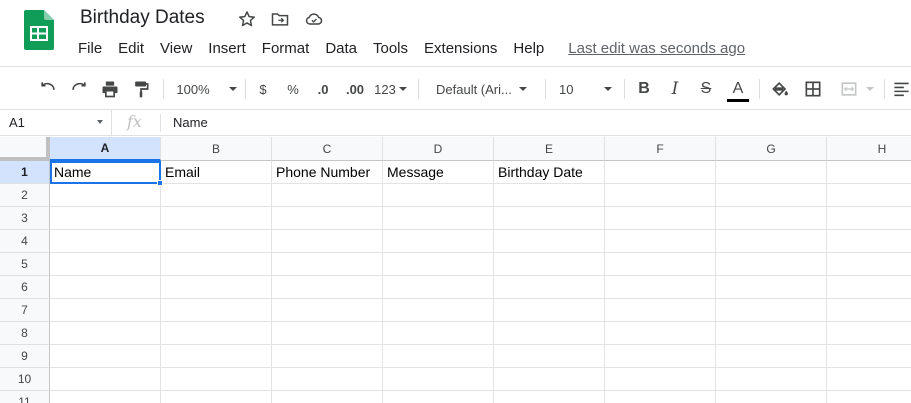  What do you see at coordinates (869, 379) in the screenshot?
I see `cell-h10` at bounding box center [869, 379].